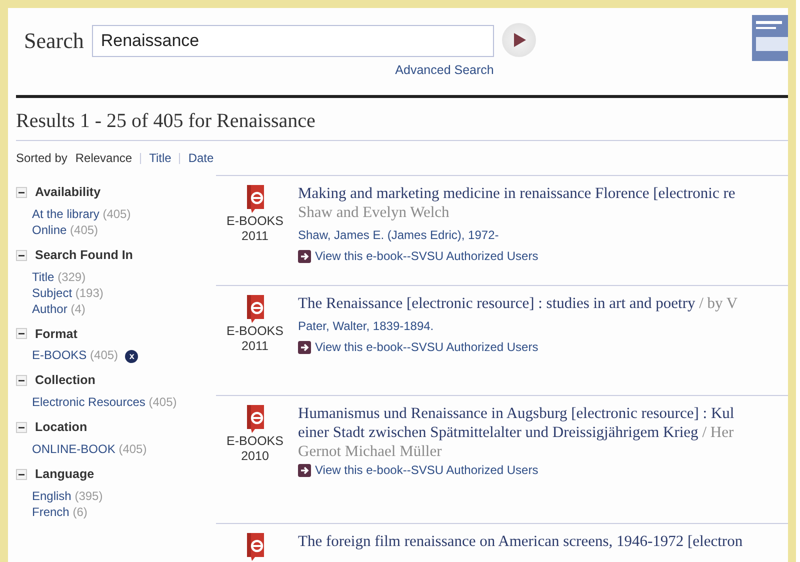  I want to click on facet-count: (193), so click(89, 293).